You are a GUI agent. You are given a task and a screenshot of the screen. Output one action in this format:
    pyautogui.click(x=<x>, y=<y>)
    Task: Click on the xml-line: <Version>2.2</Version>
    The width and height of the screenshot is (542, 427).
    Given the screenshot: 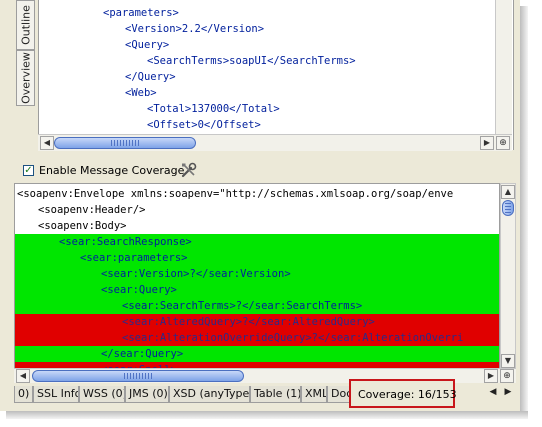 What is the action you would take?
    pyautogui.click(x=195, y=29)
    